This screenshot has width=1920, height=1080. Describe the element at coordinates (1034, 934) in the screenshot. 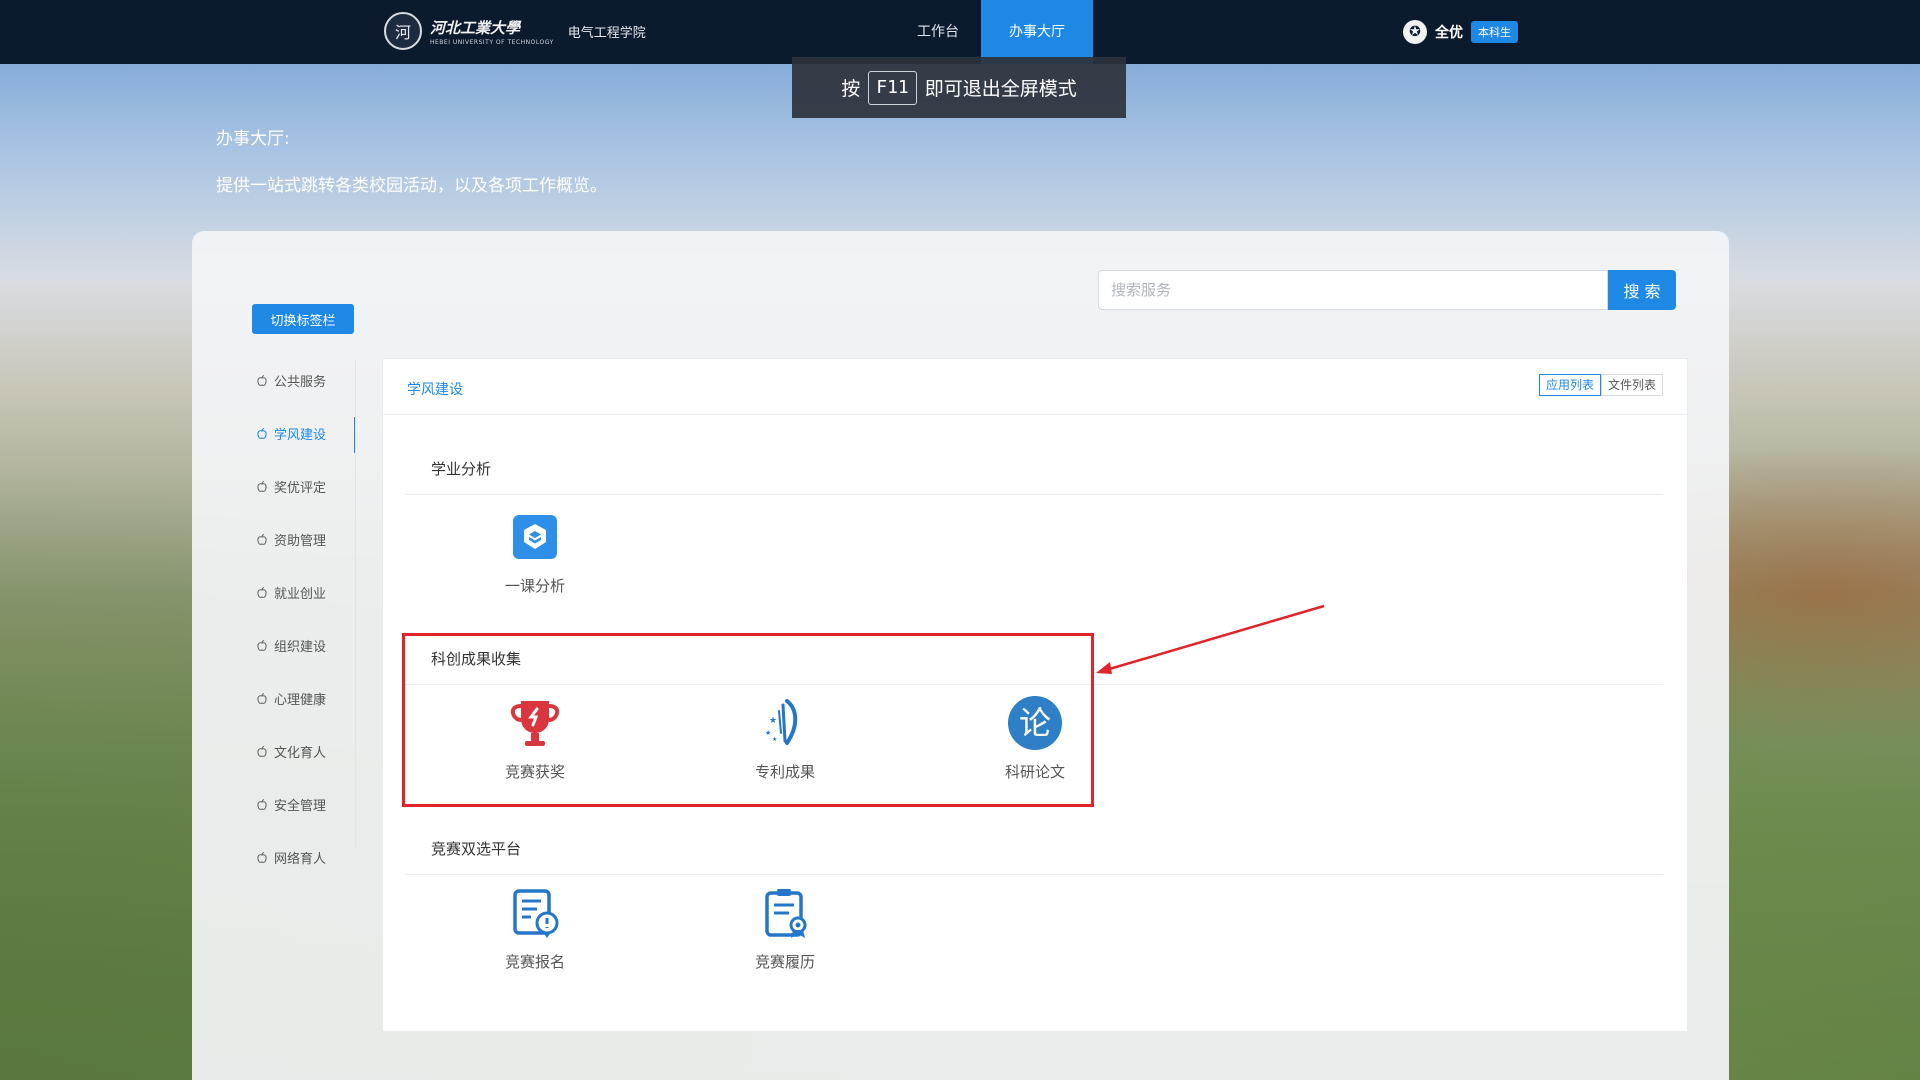

I see `app-grid: 竞赛报名 竞赛履历` at that location.